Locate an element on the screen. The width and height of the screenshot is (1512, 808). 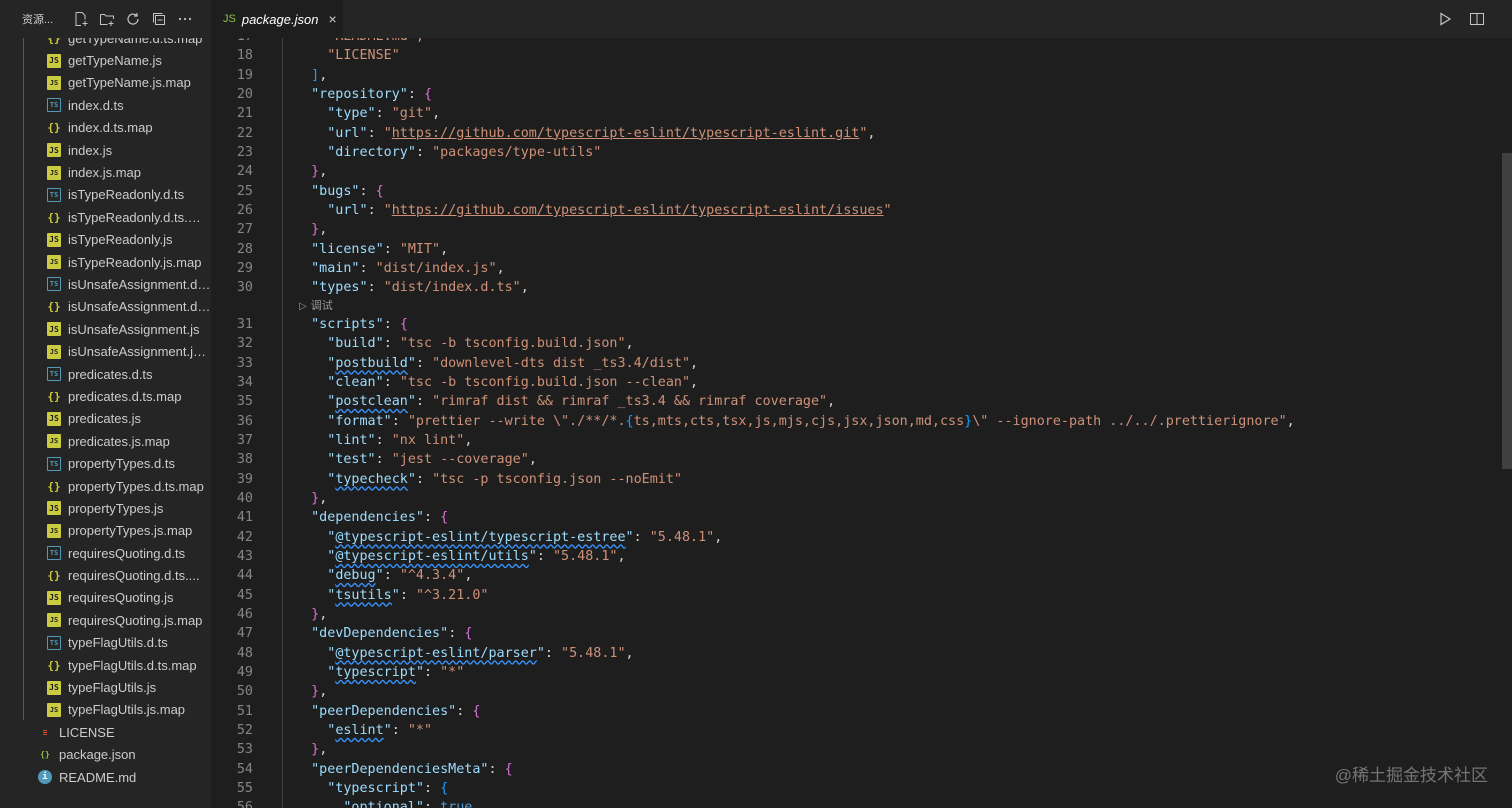
file-item: TS isUnsafeAssignment.d.ts is located at coordinates (105, 284).